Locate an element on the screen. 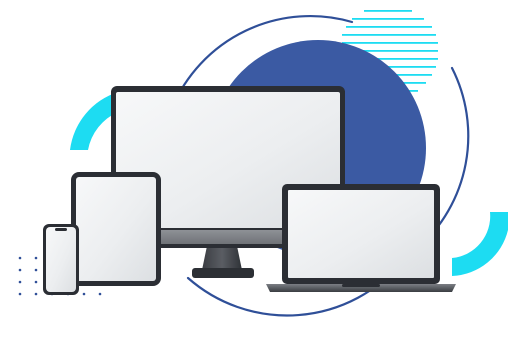 The height and width of the screenshot is (338, 508). smartphone is located at coordinates (61, 259).